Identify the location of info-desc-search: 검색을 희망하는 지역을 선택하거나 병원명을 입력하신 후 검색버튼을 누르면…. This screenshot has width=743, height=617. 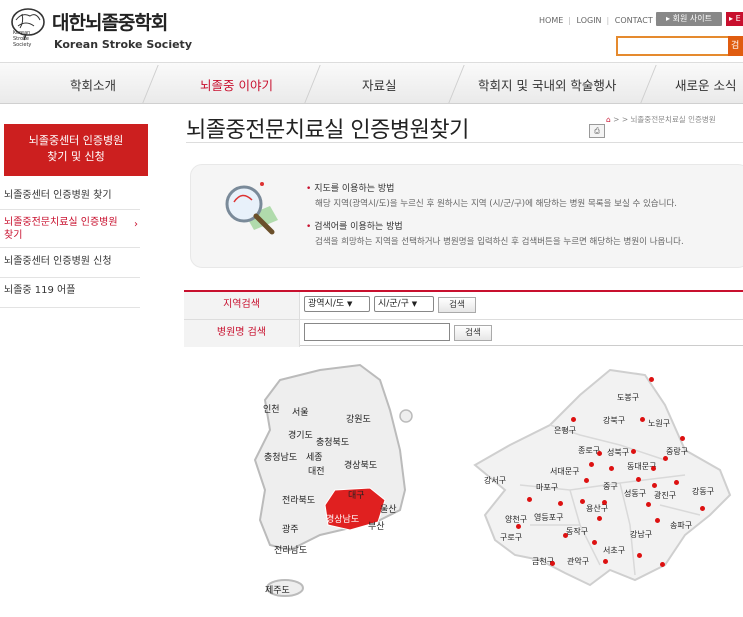
(499, 242).